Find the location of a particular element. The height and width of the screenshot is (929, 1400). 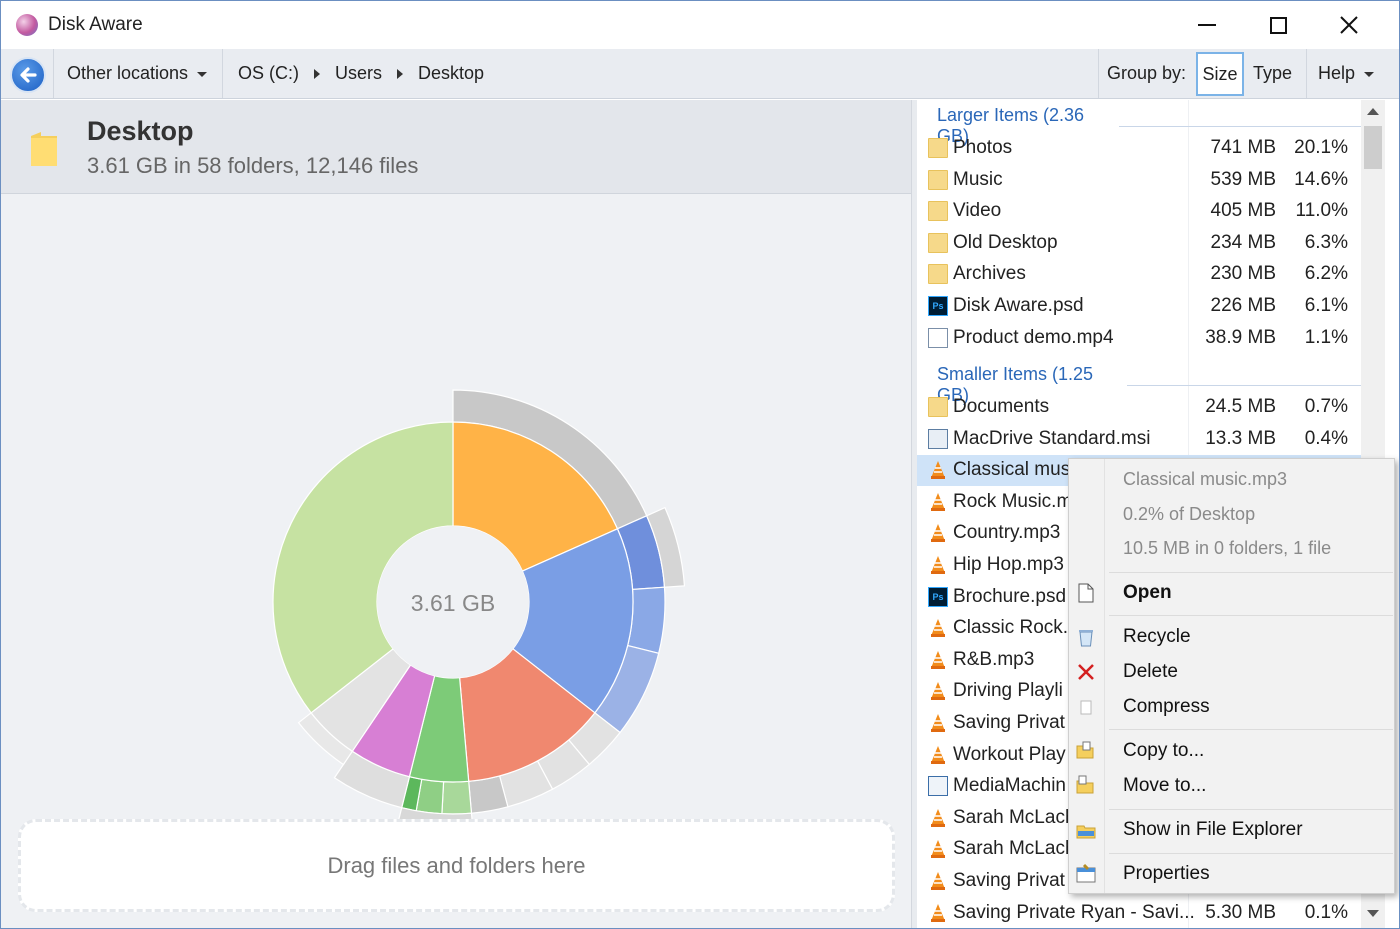

folder-summary: 3.61 GB in 58 folders, 12,146 files is located at coordinates (253, 165).